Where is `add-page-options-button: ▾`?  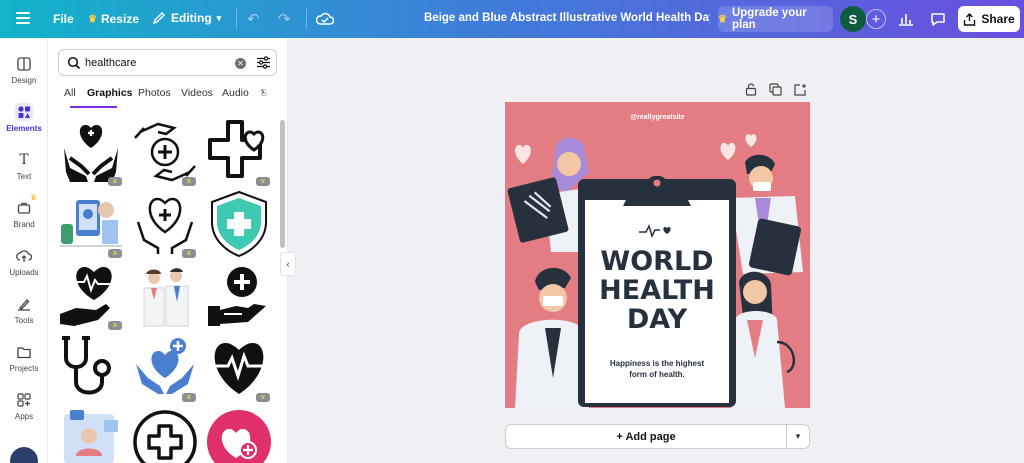 add-page-options-button: ▾ is located at coordinates (798, 436).